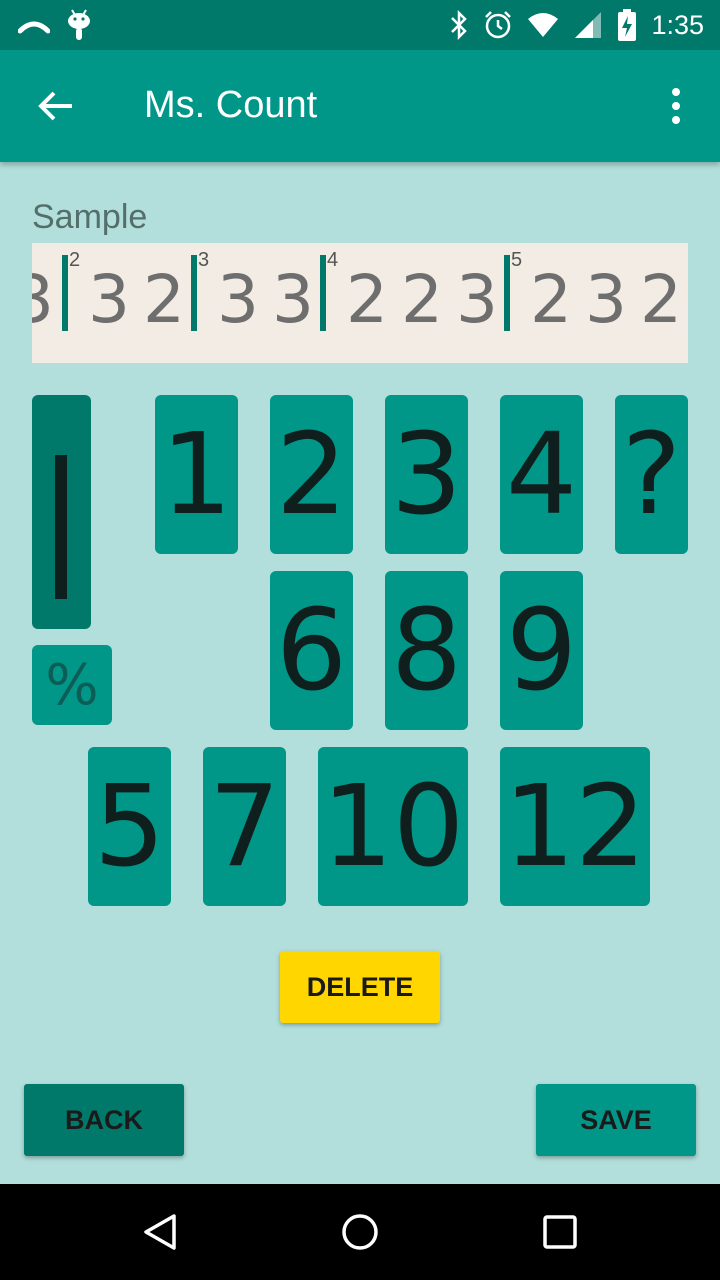 This screenshot has height=1280, width=720. Describe the element at coordinates (560, 1232) in the screenshot. I see `nav-recents-icon` at that location.